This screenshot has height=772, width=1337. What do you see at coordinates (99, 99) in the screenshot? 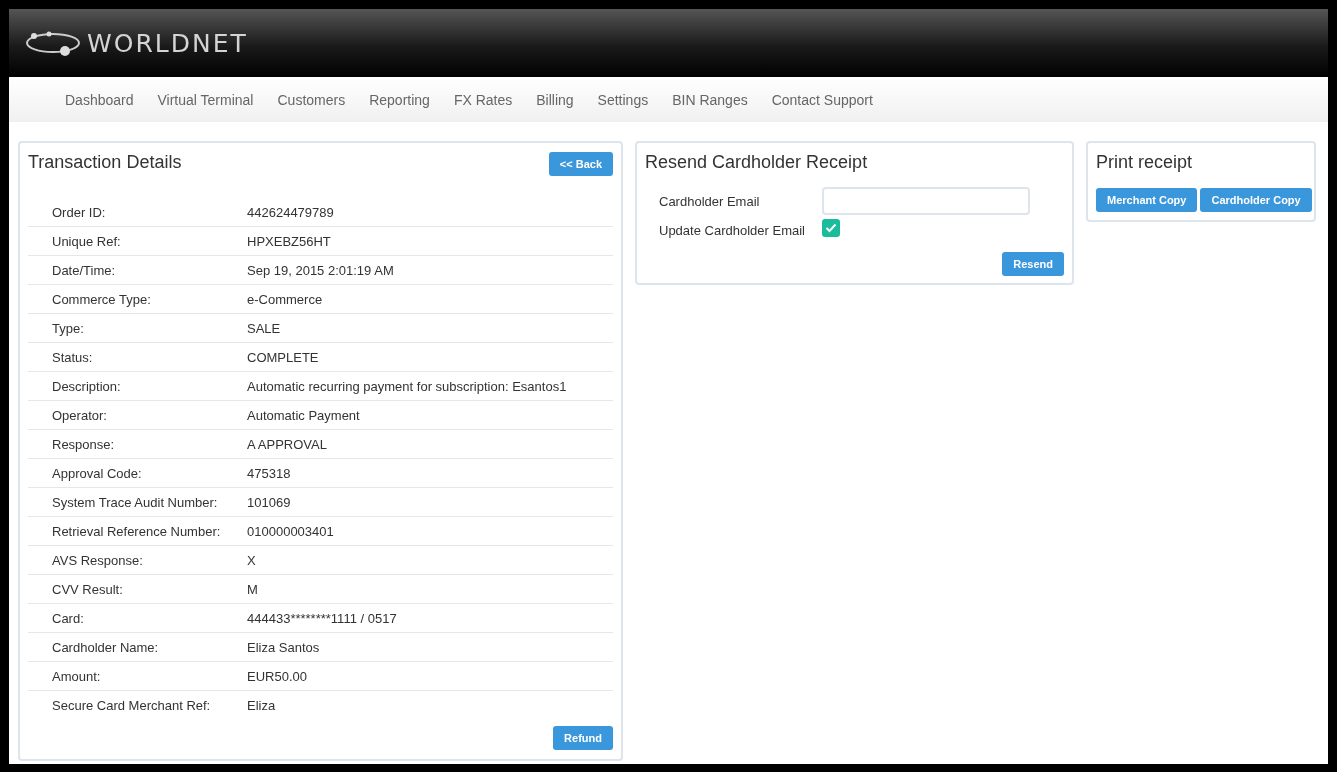
I see `nav-link: Dashboard` at bounding box center [99, 99].